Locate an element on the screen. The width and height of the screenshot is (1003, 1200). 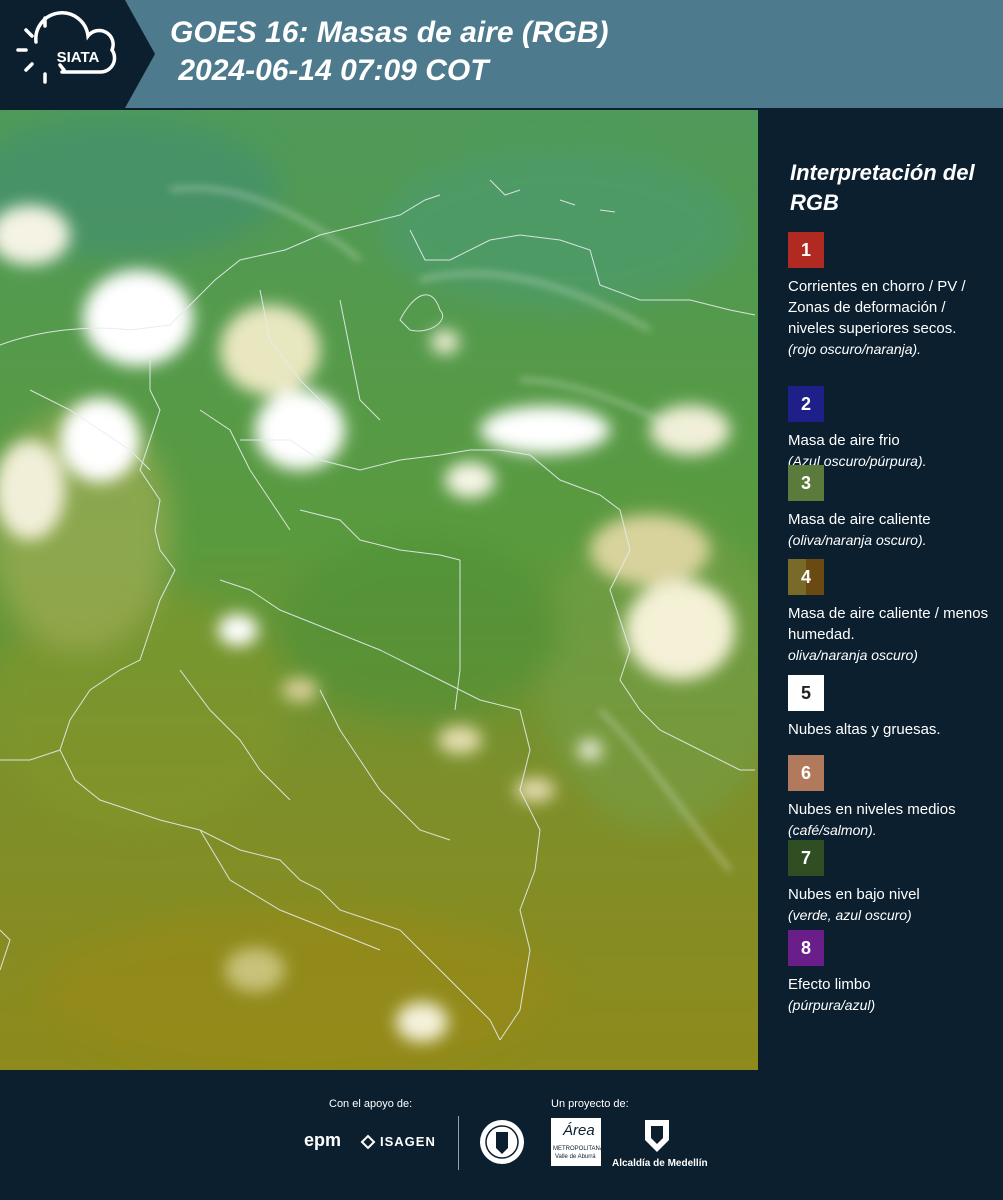
legend-item-5: 5 Nubes altas y gruesas. is located at coordinates (891, 707).